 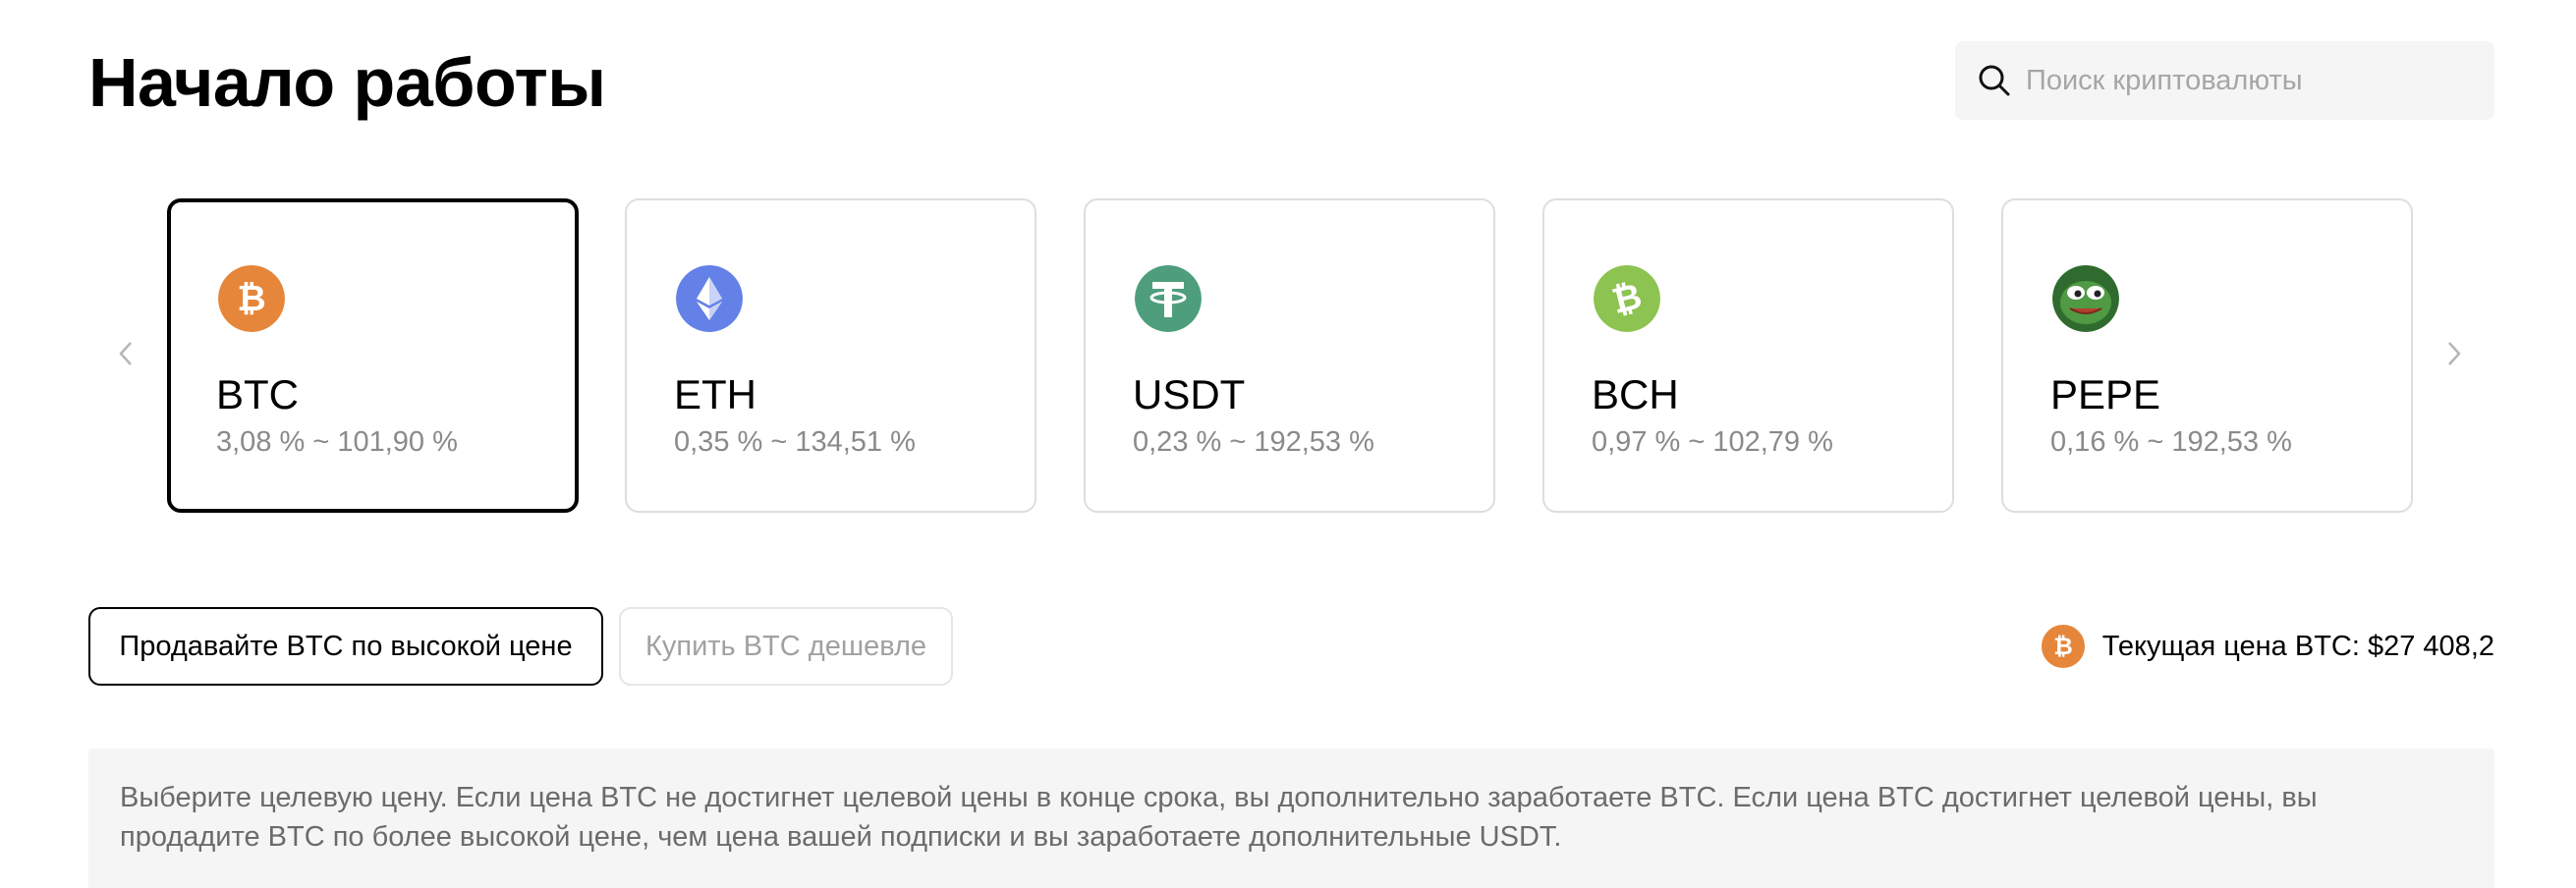 What do you see at coordinates (795, 442) in the screenshot?
I see `coin-card-range: 0,35 % ~ 134,51 %` at bounding box center [795, 442].